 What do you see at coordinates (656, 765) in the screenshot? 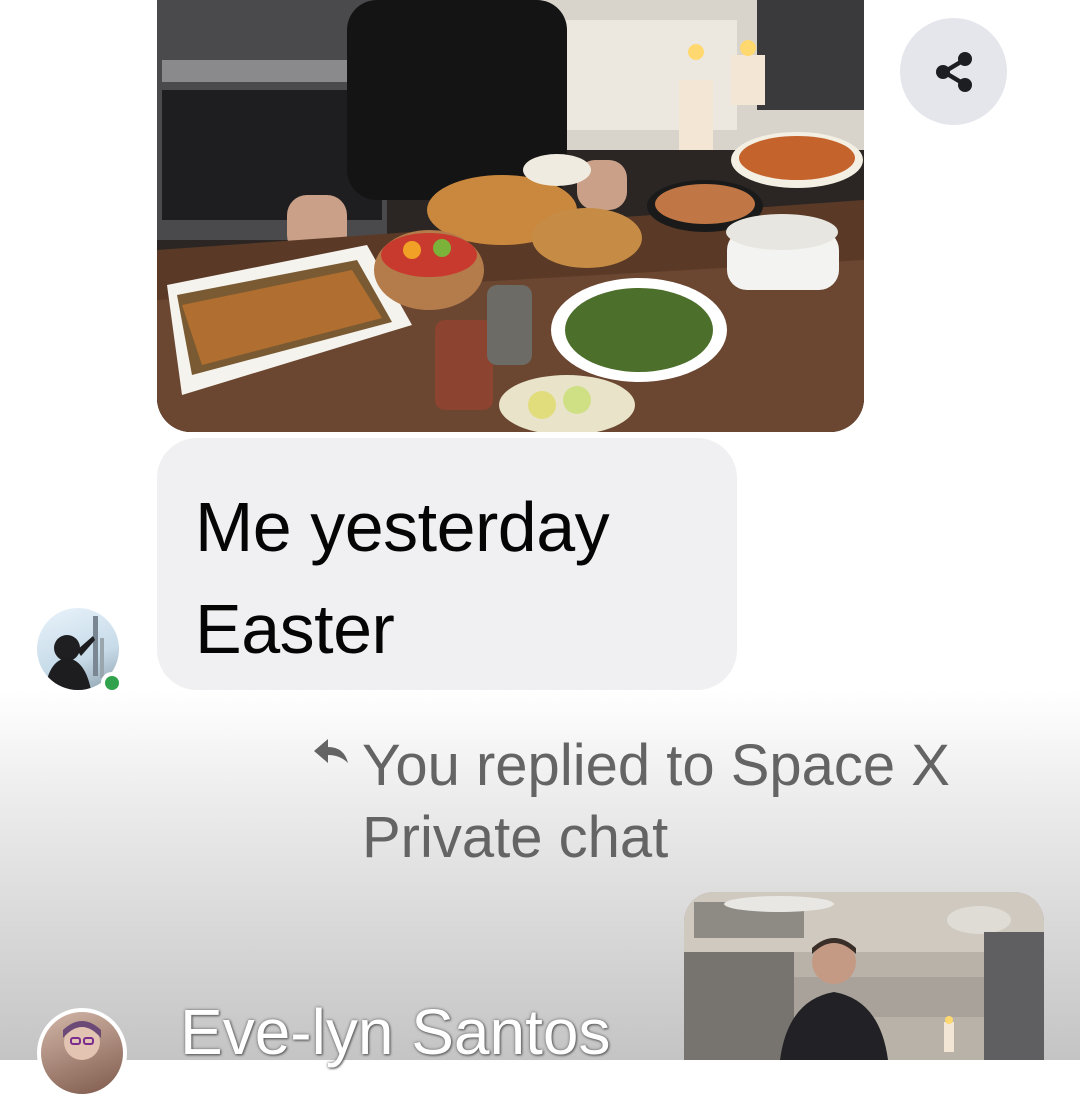
I see `reply-label: You replied to Space X` at bounding box center [656, 765].